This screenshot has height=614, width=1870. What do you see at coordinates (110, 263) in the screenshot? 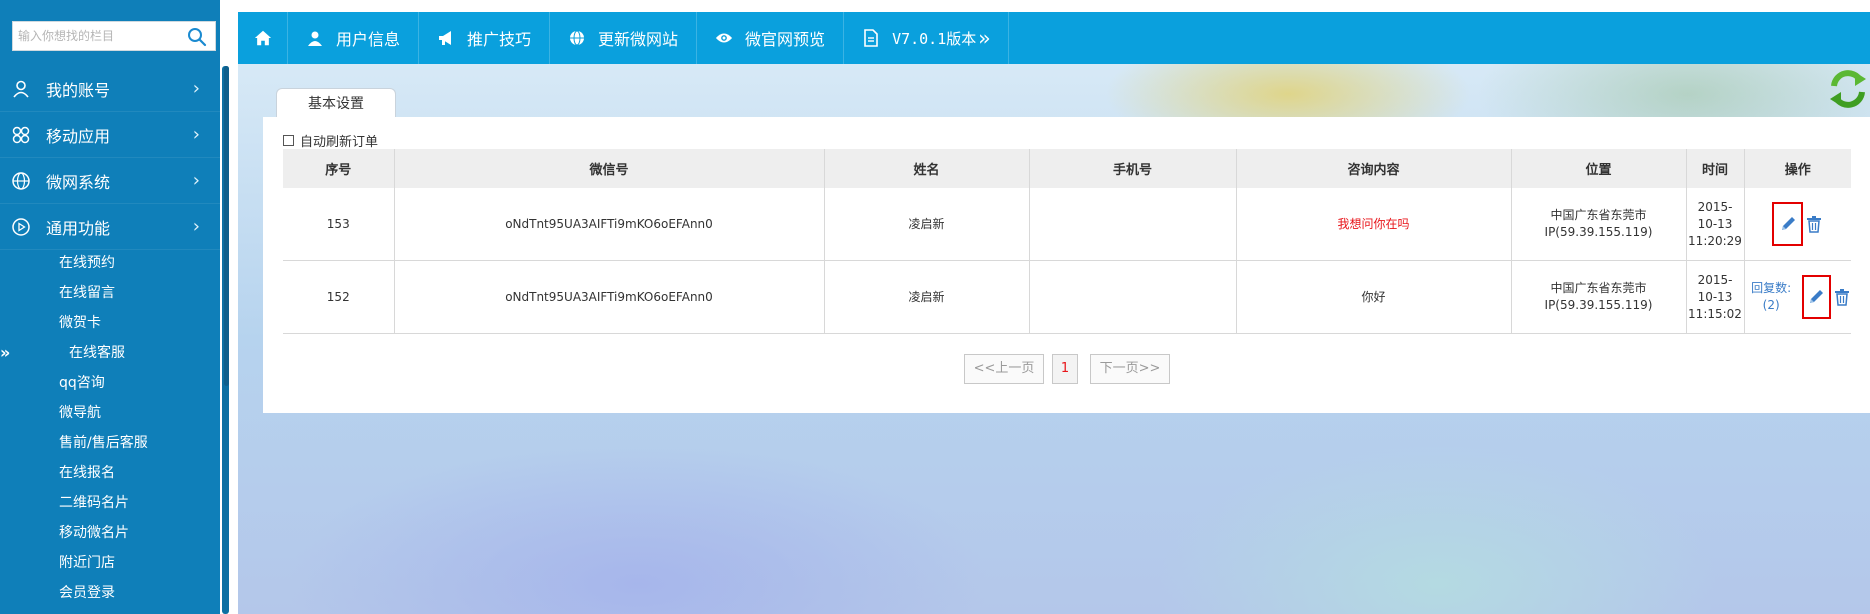
I see `submenu-item: 在线预约` at bounding box center [110, 263].